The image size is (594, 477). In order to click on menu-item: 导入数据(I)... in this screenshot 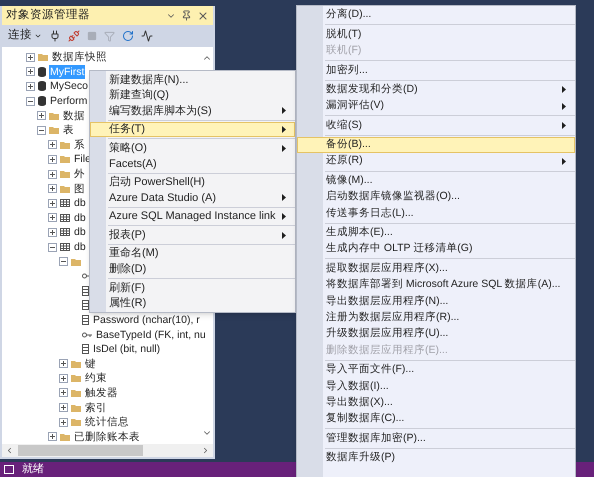, I will do `click(436, 386)`.